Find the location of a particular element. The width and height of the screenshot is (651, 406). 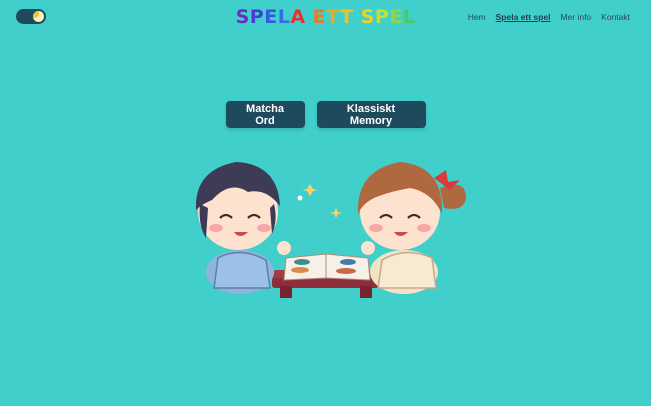

nav-link-hem: Hem is located at coordinates (477, 17).